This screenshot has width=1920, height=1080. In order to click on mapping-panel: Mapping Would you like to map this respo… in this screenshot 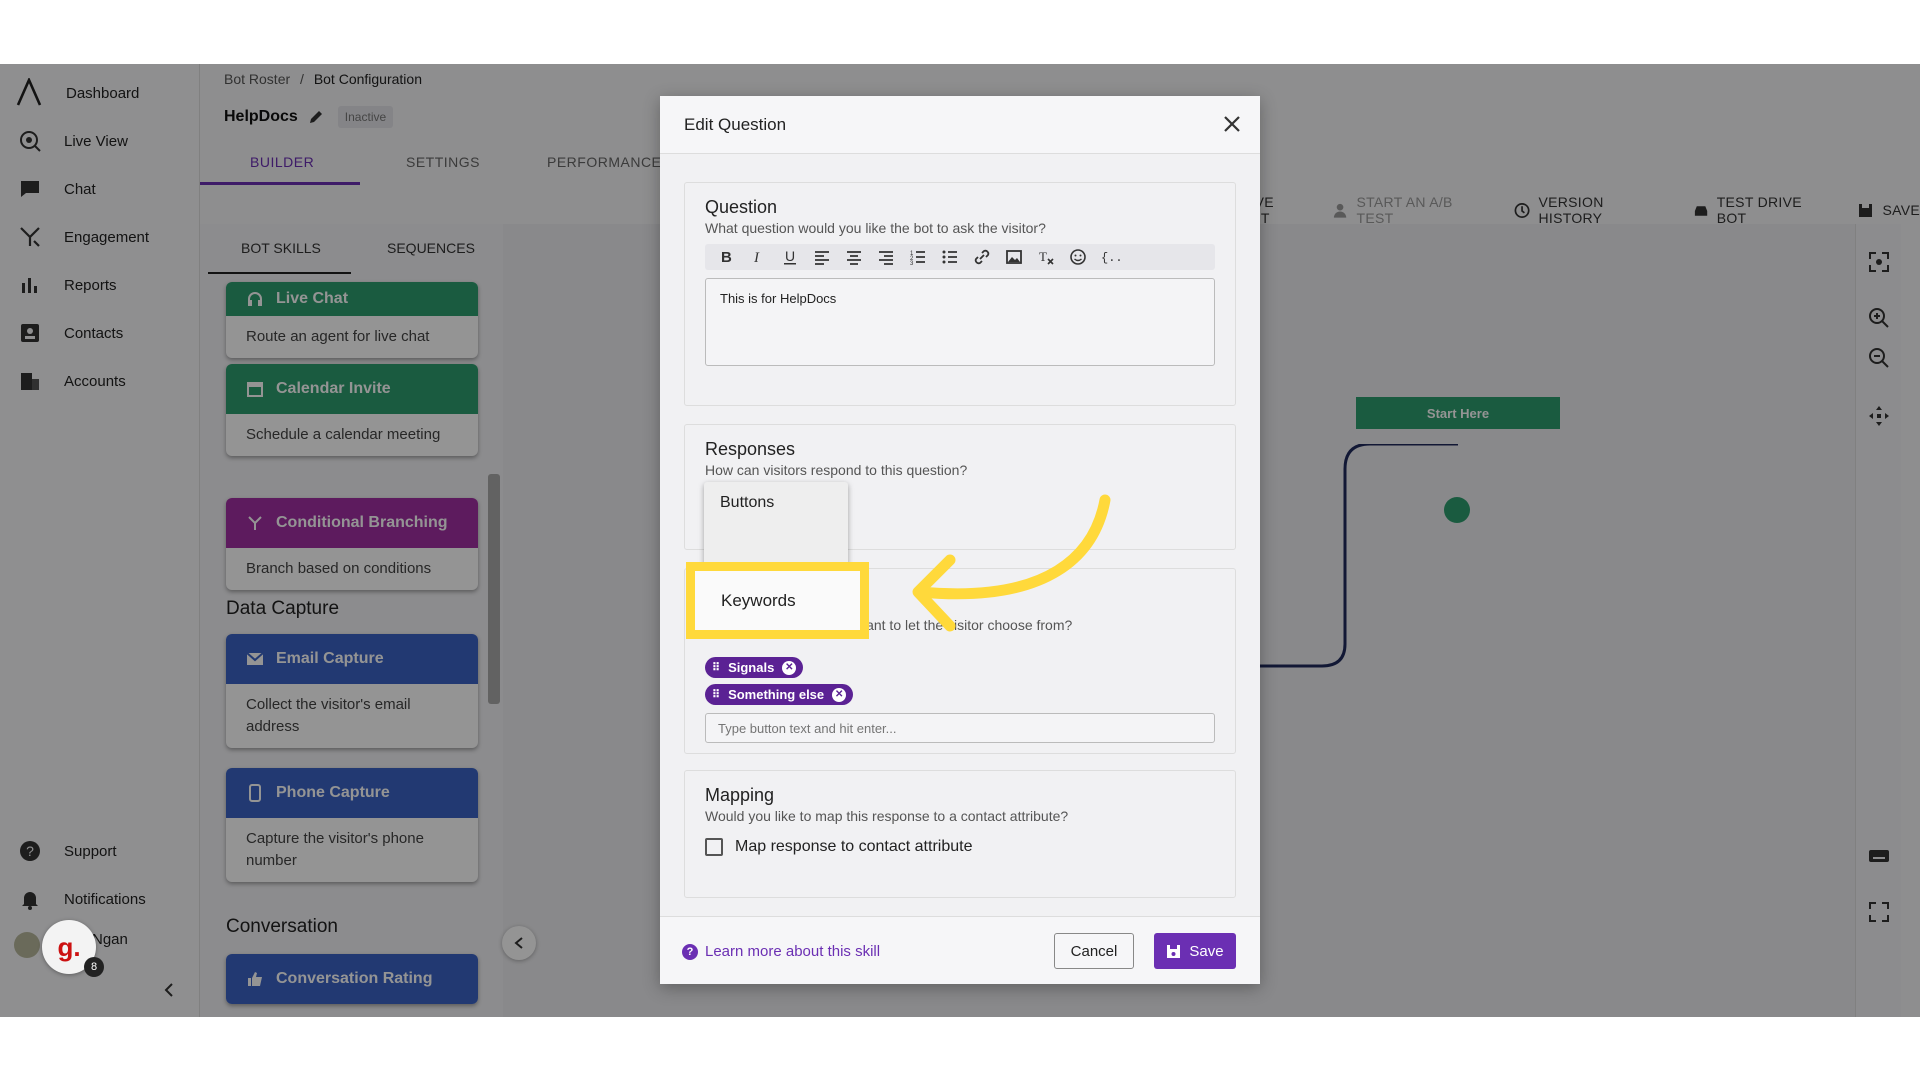, I will do `click(960, 834)`.